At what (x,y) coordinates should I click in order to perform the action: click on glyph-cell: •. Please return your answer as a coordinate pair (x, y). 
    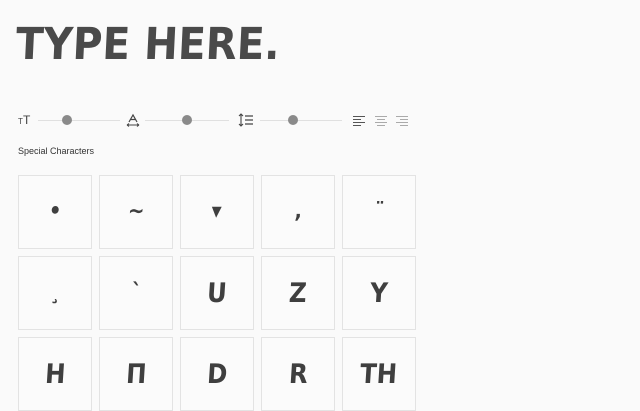
    Looking at the image, I should click on (55, 212).